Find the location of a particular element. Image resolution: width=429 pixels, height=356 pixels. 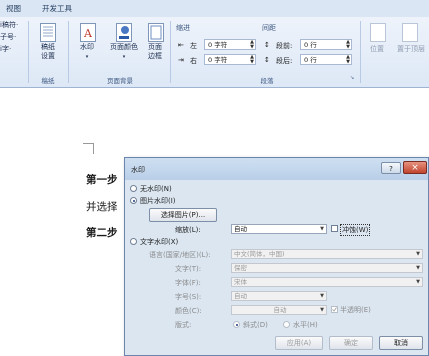

position-icon is located at coordinates (378, 32).